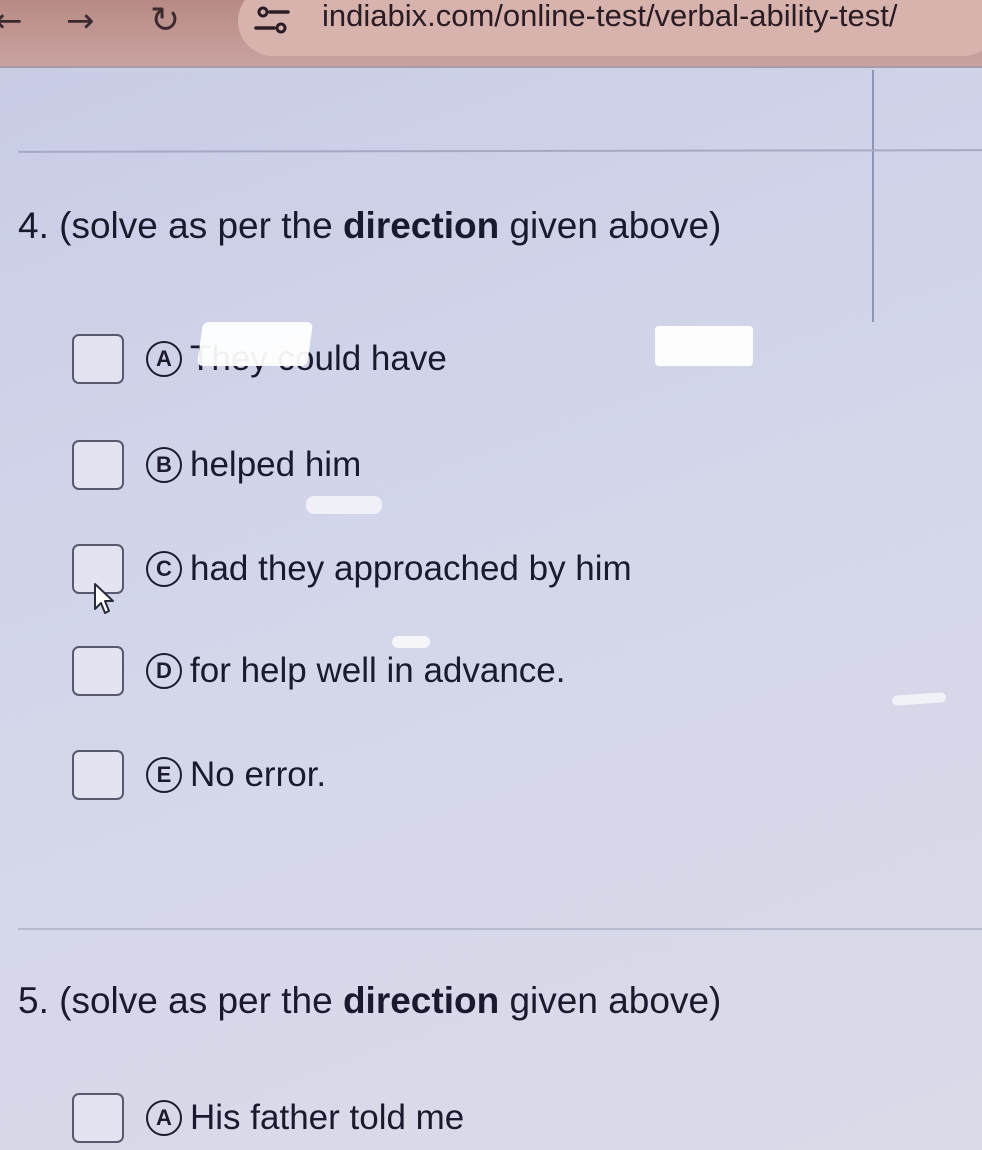 The height and width of the screenshot is (1150, 982). Describe the element at coordinates (164, 465) in the screenshot. I see `option-letter: B` at that location.